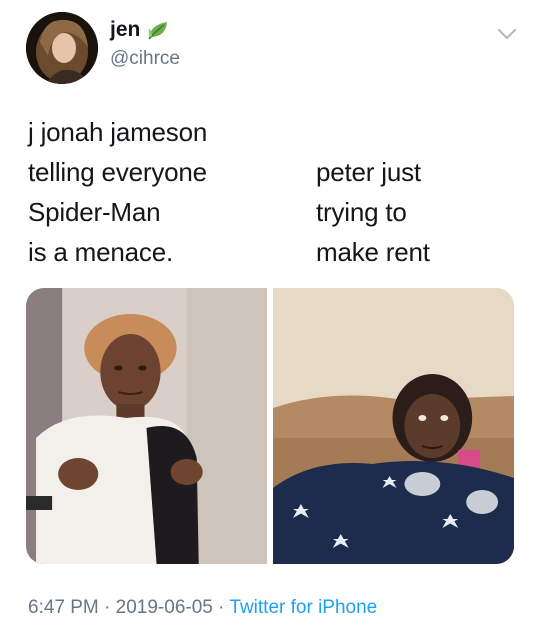  Describe the element at coordinates (507, 34) in the screenshot. I see `chevron-down-icon` at that location.